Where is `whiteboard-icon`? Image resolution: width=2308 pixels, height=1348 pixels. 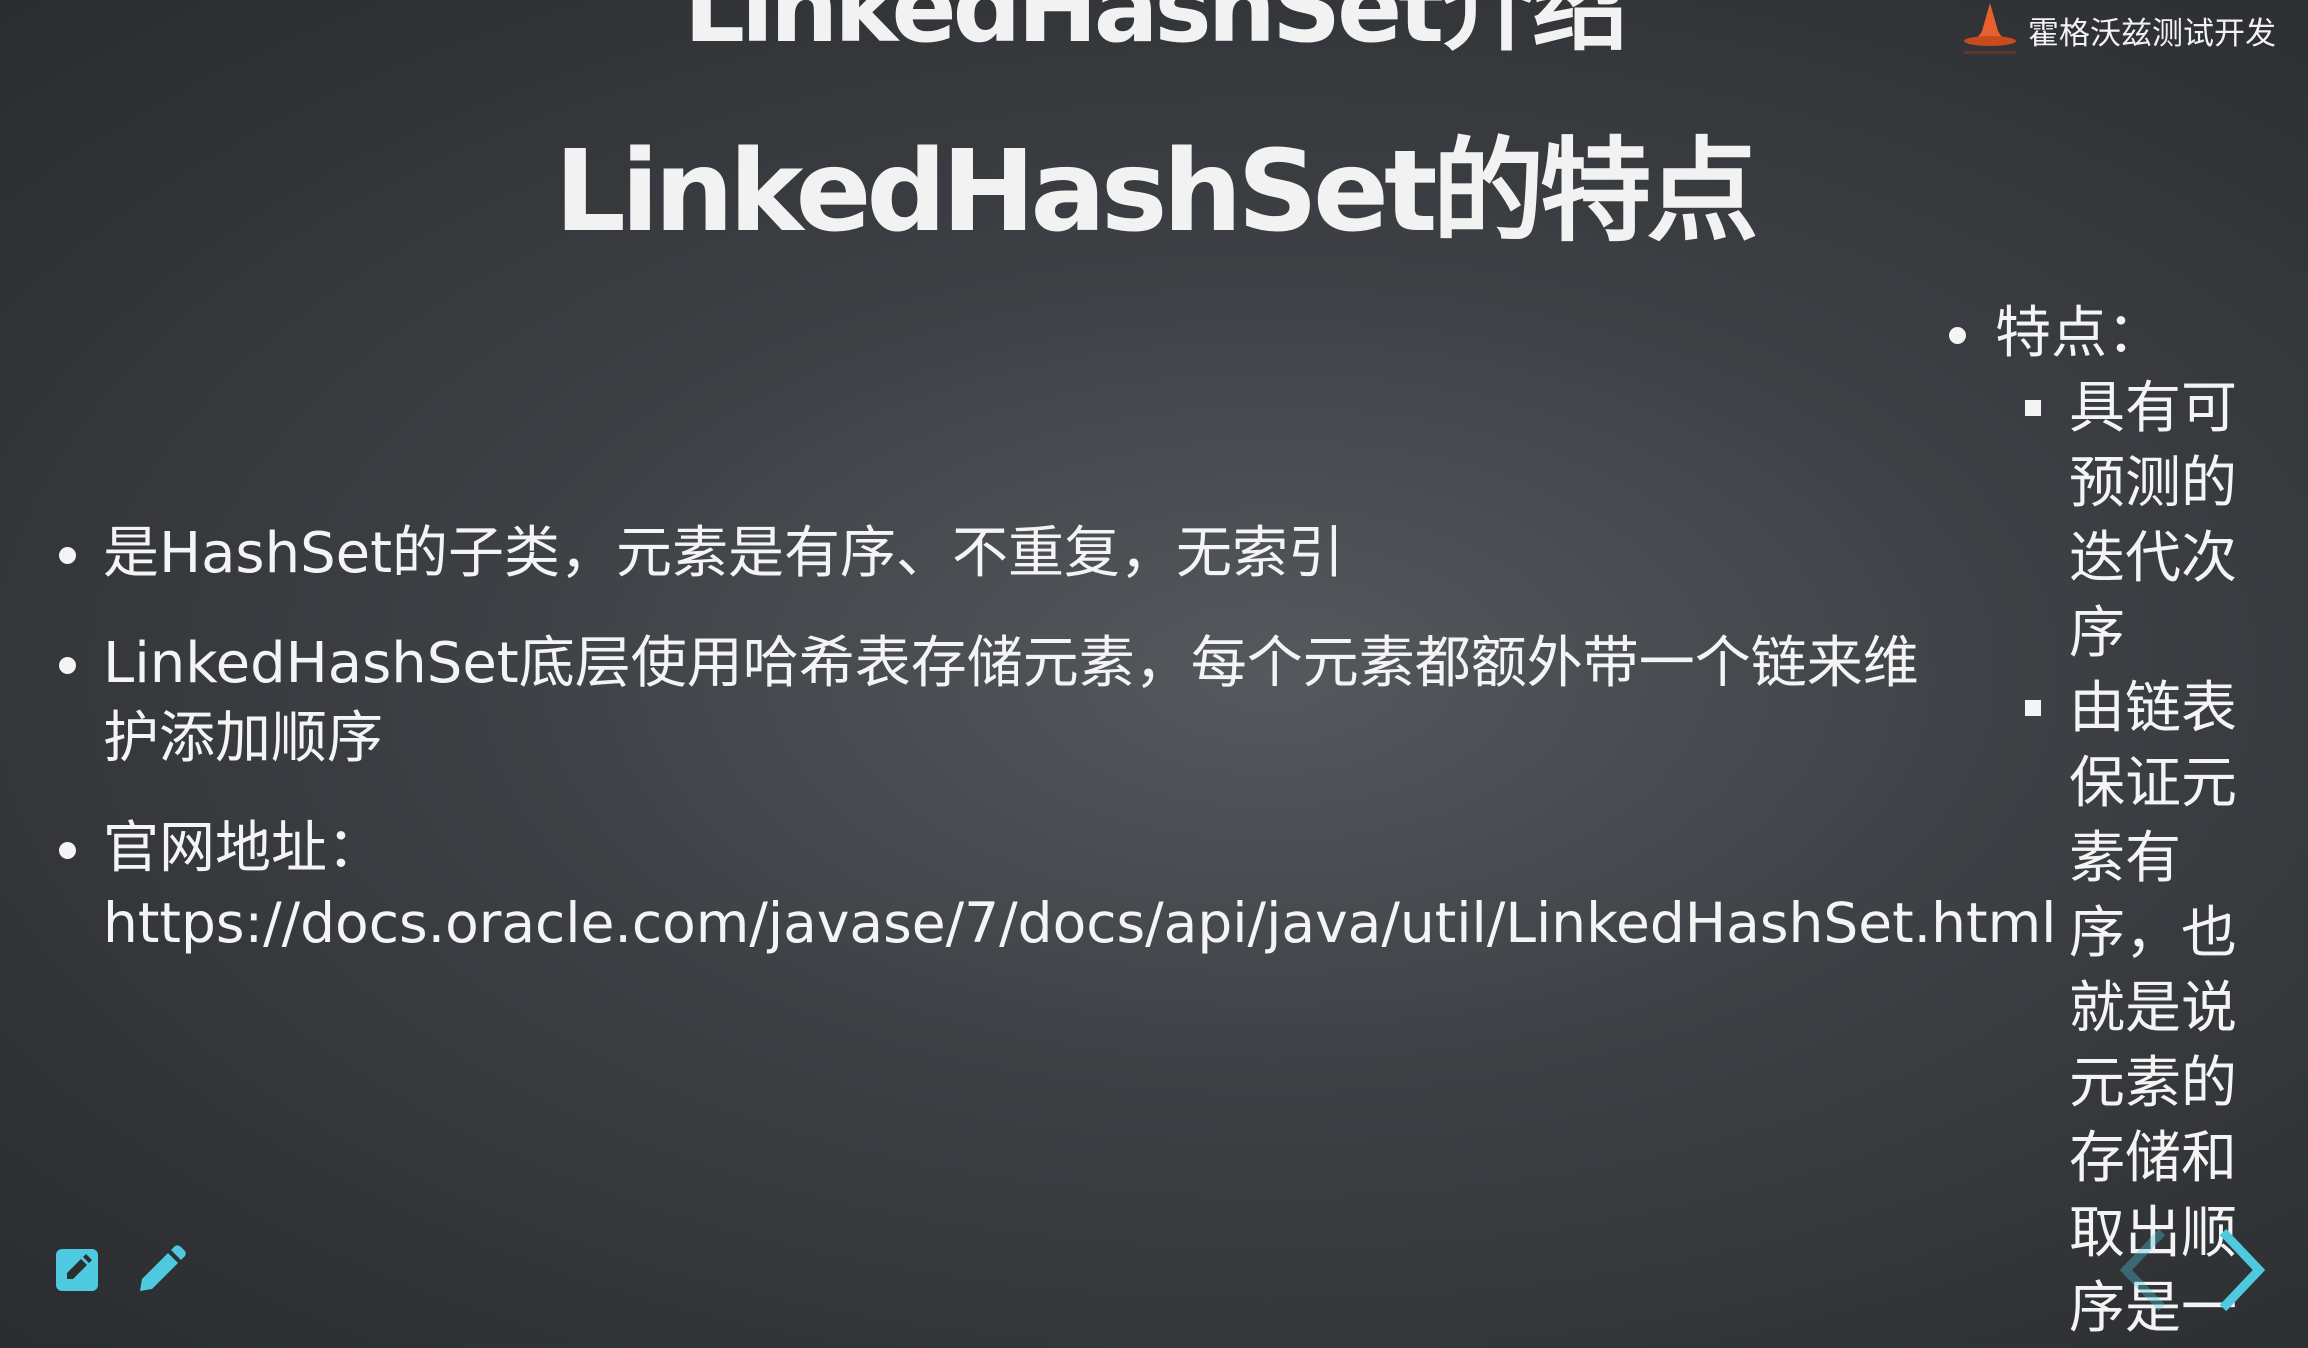
whiteboard-icon is located at coordinates (77, 1270).